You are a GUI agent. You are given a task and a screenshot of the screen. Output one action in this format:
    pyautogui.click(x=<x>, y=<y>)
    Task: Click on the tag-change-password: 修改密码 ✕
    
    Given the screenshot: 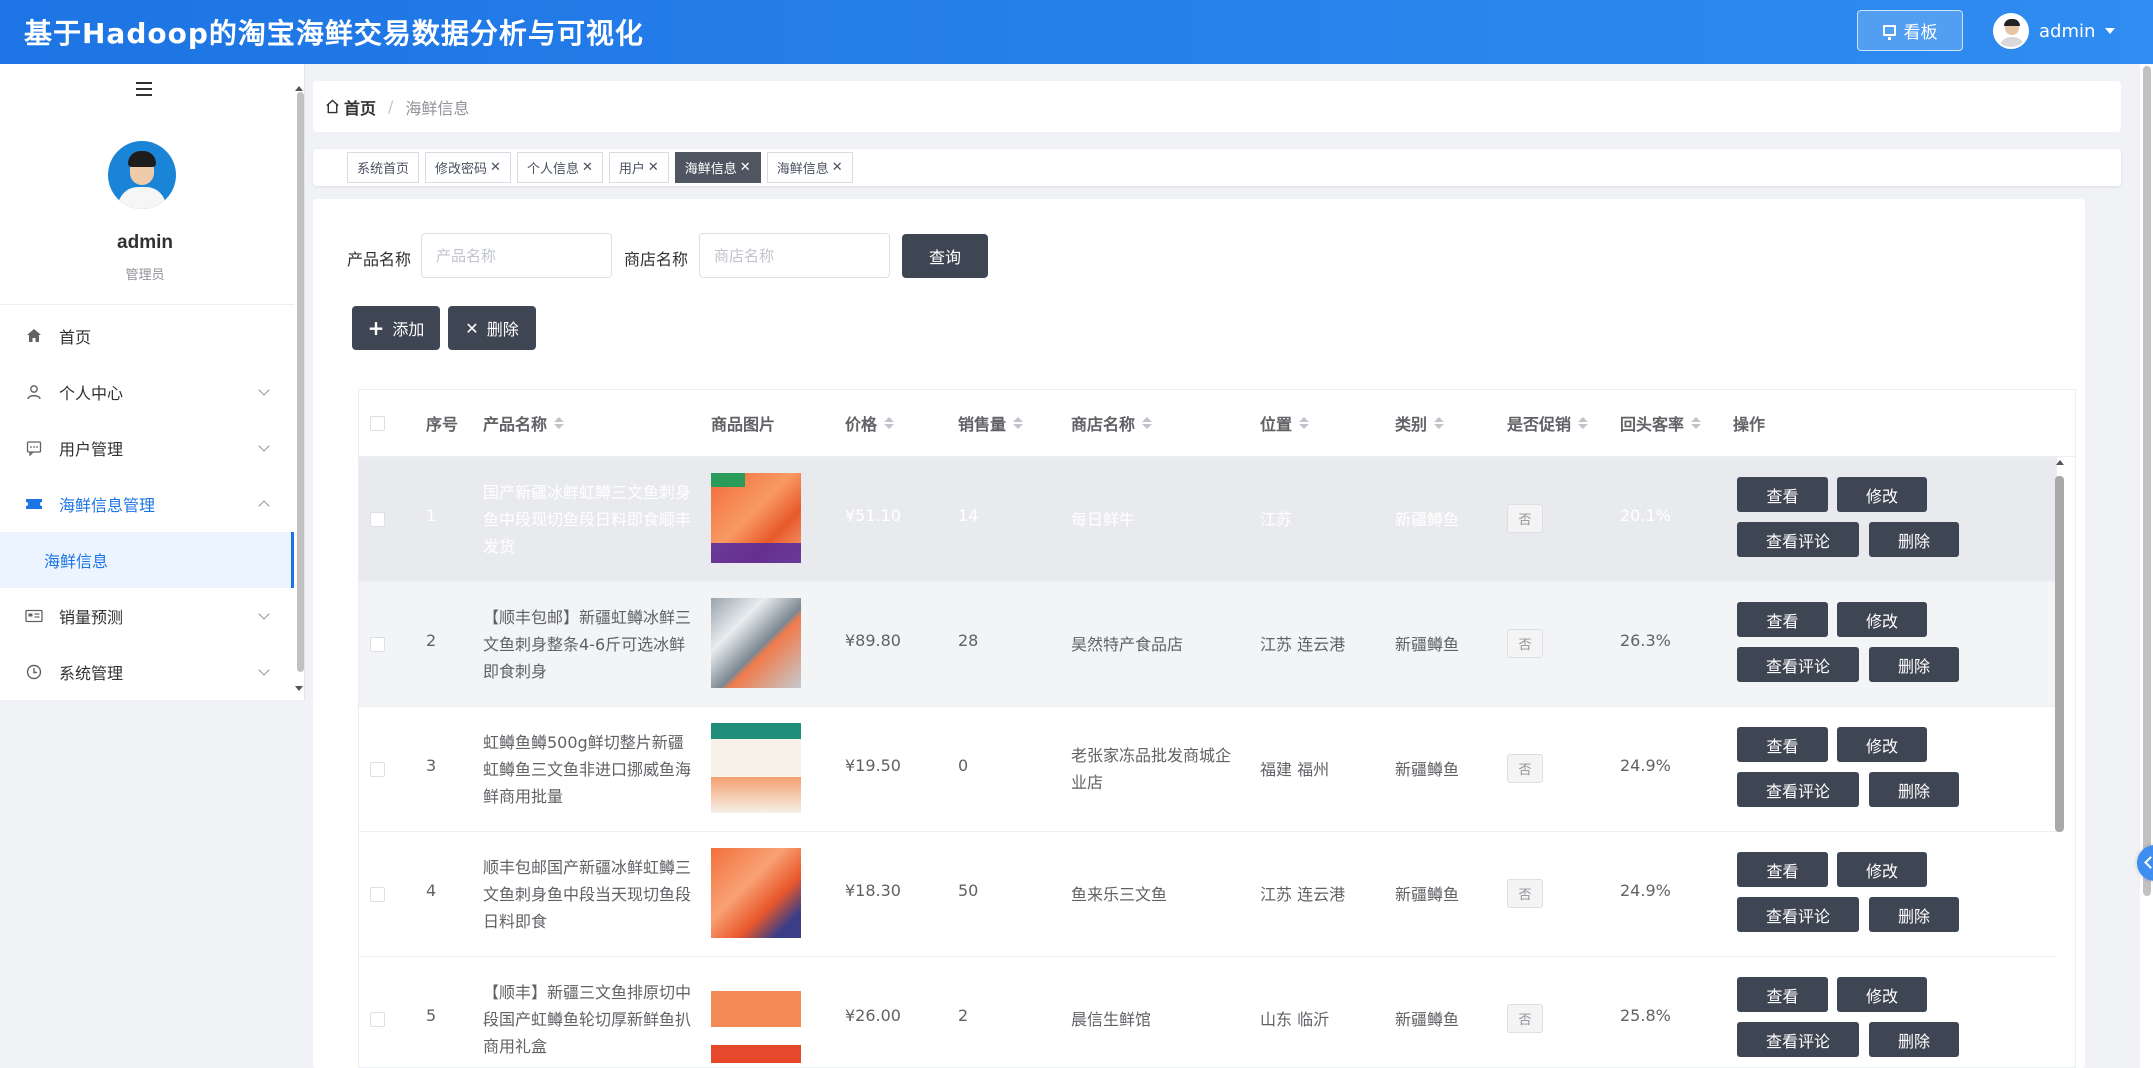 What is the action you would take?
    pyautogui.click(x=468, y=167)
    